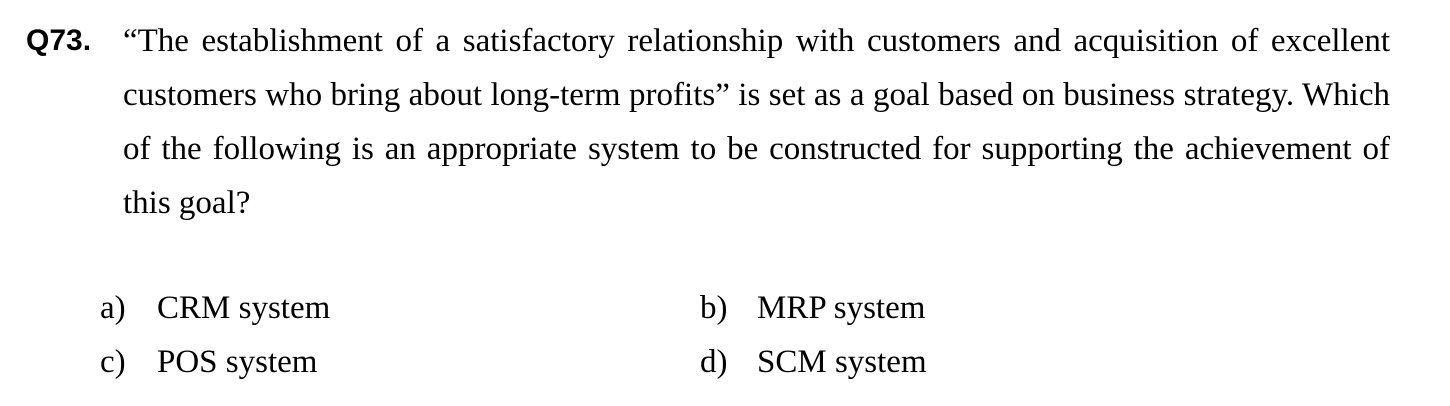 Image resolution: width=1450 pixels, height=406 pixels. What do you see at coordinates (113, 362) in the screenshot?
I see `option-letter: c)` at bounding box center [113, 362].